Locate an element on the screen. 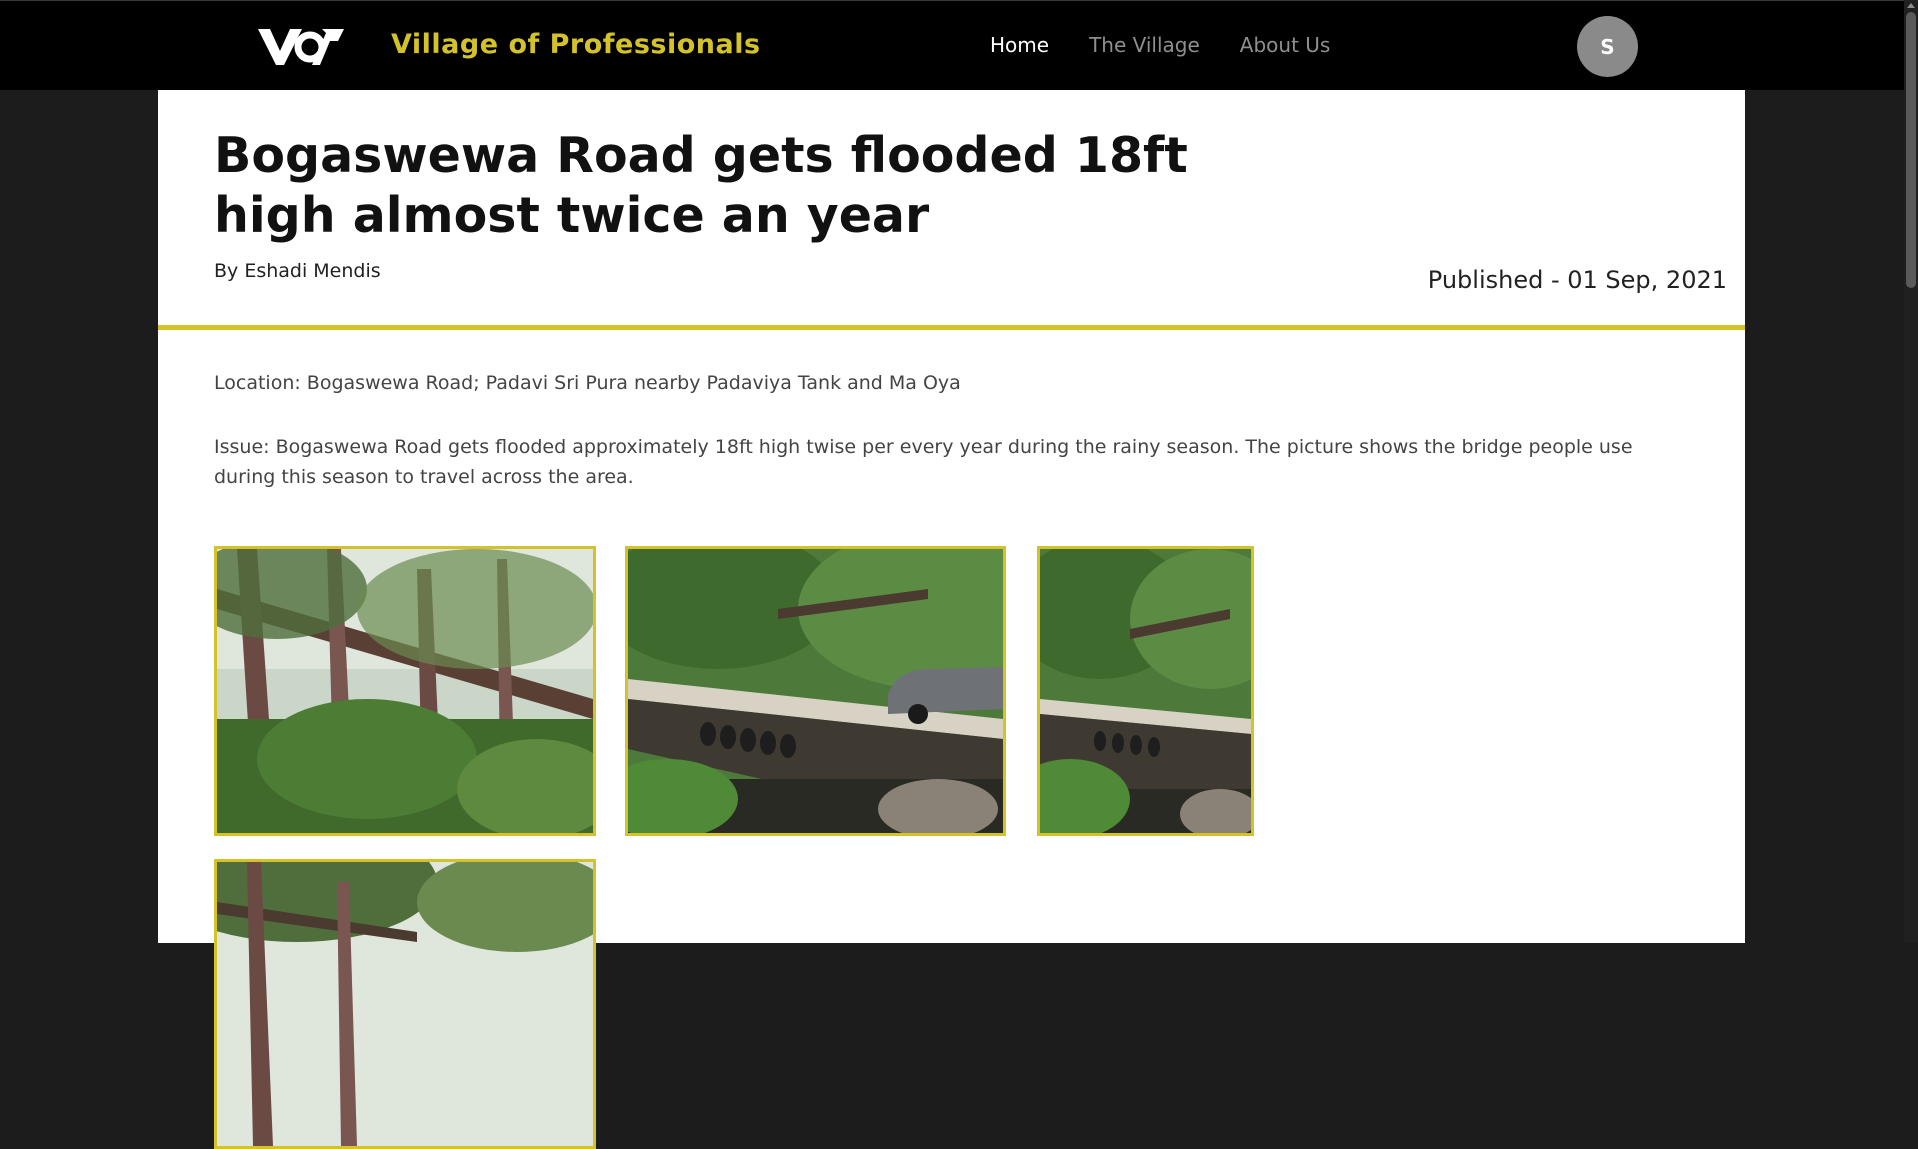  photo-trees-walkway-image is located at coordinates (405, 1004).